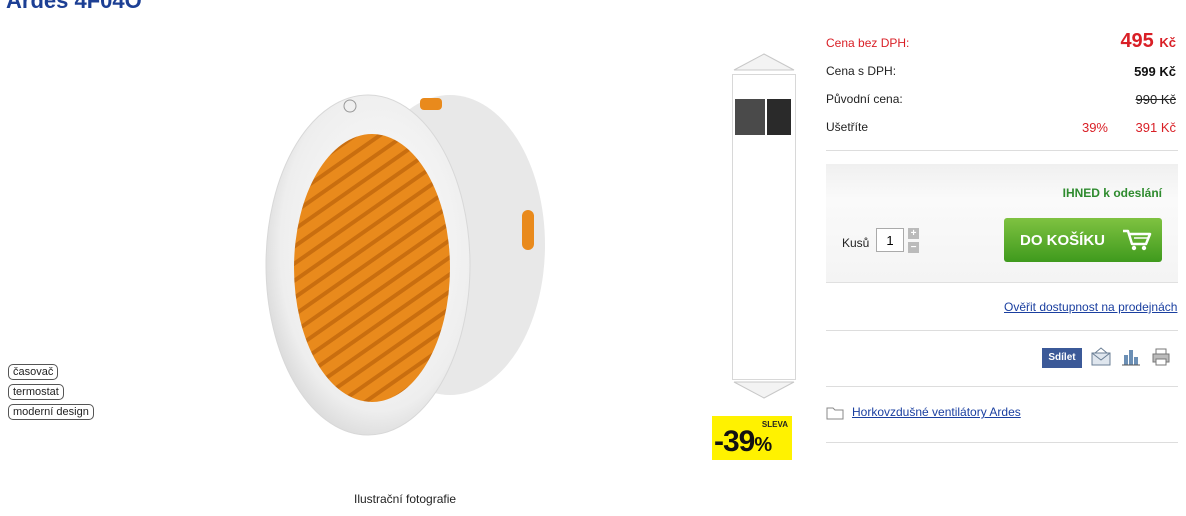 The image size is (1186, 516). I want to click on tag-timer: časovač, so click(33, 372).